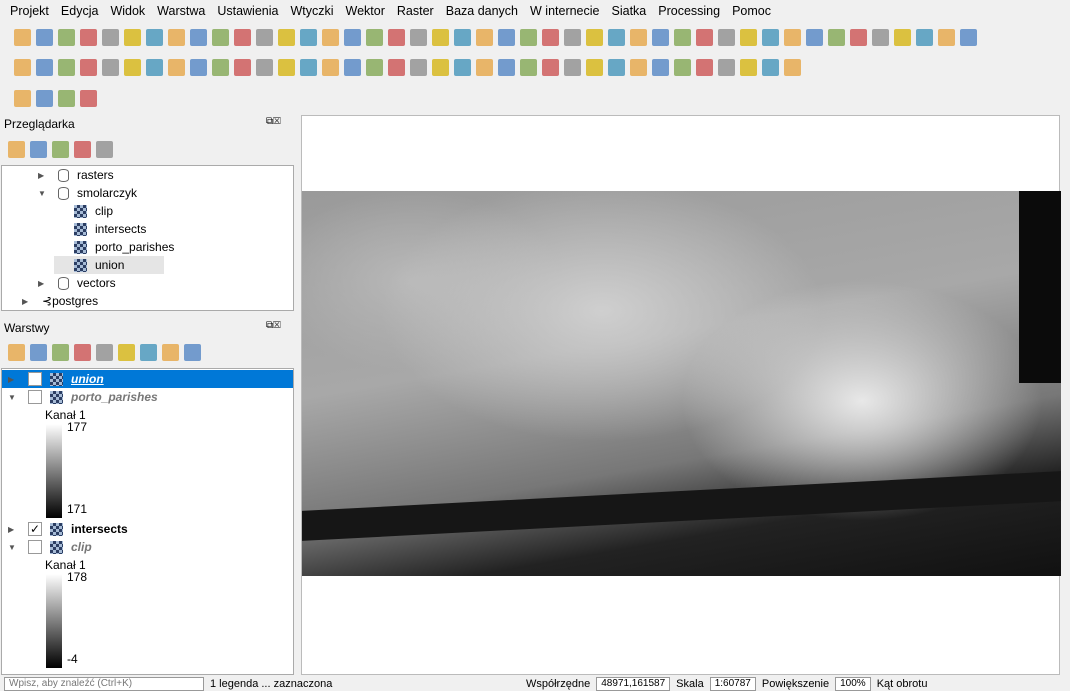 This screenshot has width=1070, height=691. Describe the element at coordinates (247, 11) in the screenshot. I see `menu-4: Ustawienia` at that location.